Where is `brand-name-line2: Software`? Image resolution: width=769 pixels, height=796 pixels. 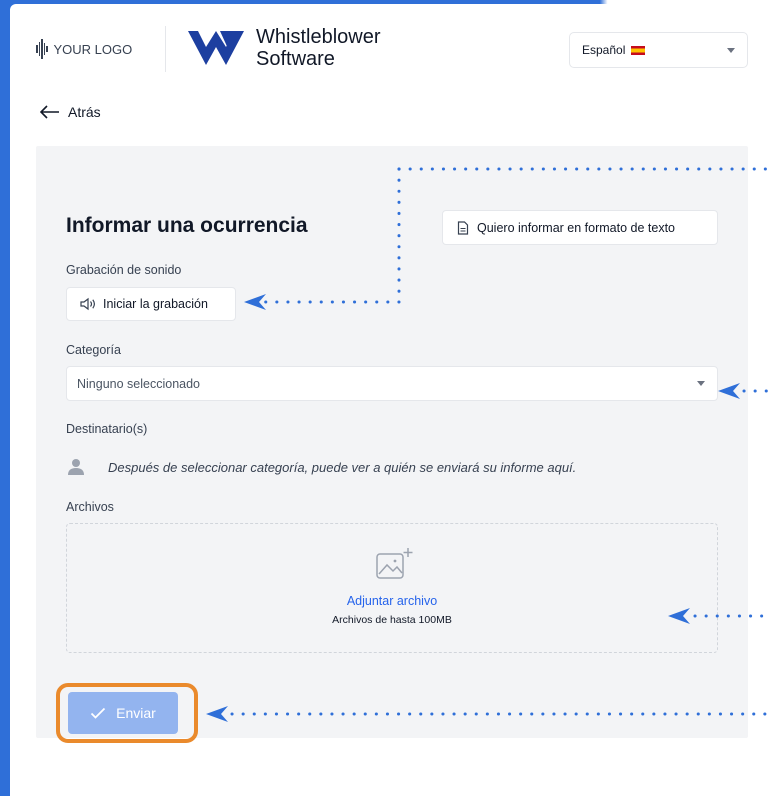
brand-name-line2: Software is located at coordinates (295, 59).